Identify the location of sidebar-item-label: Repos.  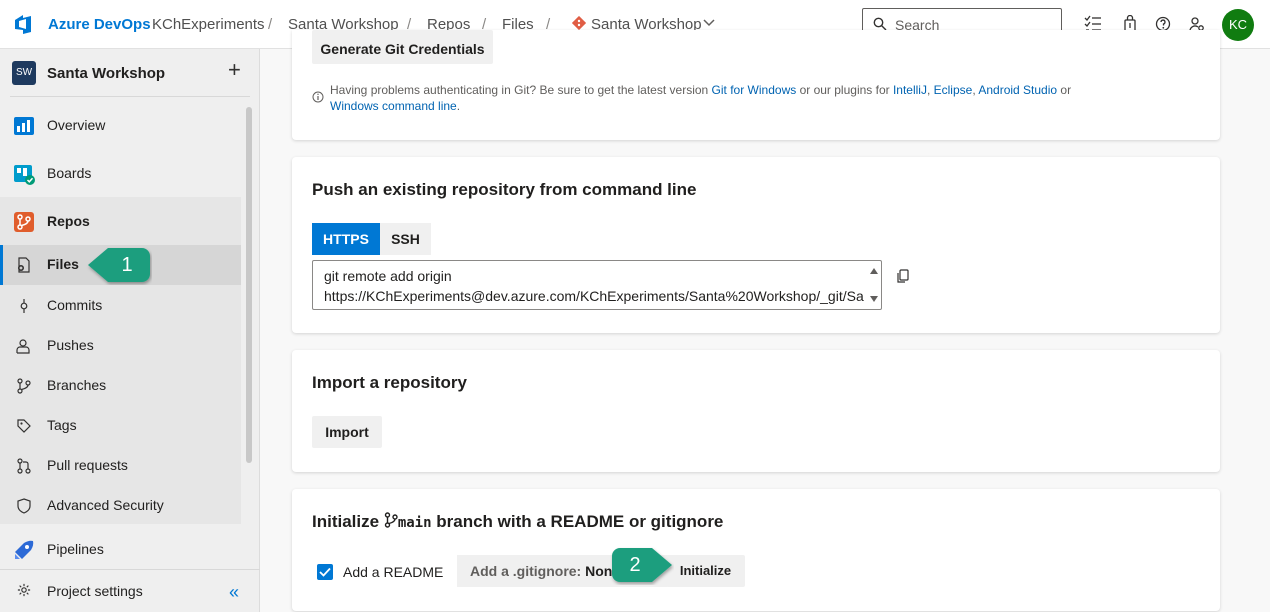
(68, 221).